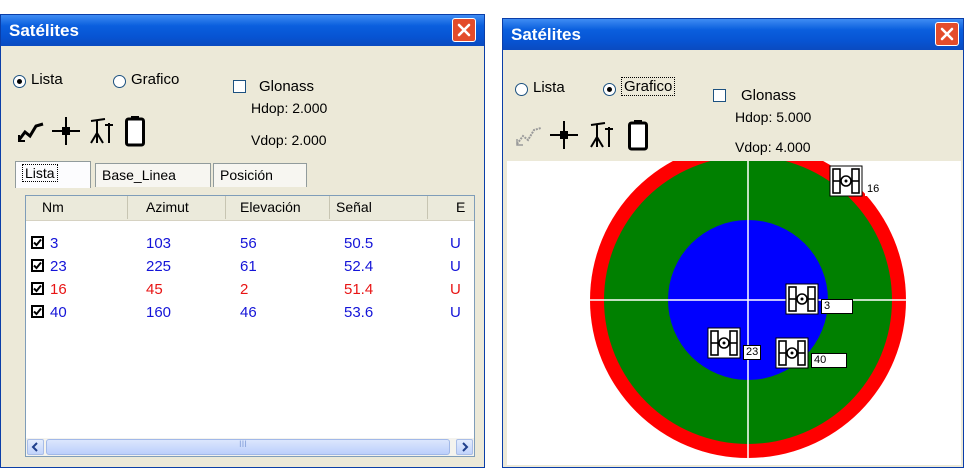 Image resolution: width=964 pixels, height=468 pixels. I want to click on list-header: Nm Azimut Elevación Señal E, so click(250, 208).